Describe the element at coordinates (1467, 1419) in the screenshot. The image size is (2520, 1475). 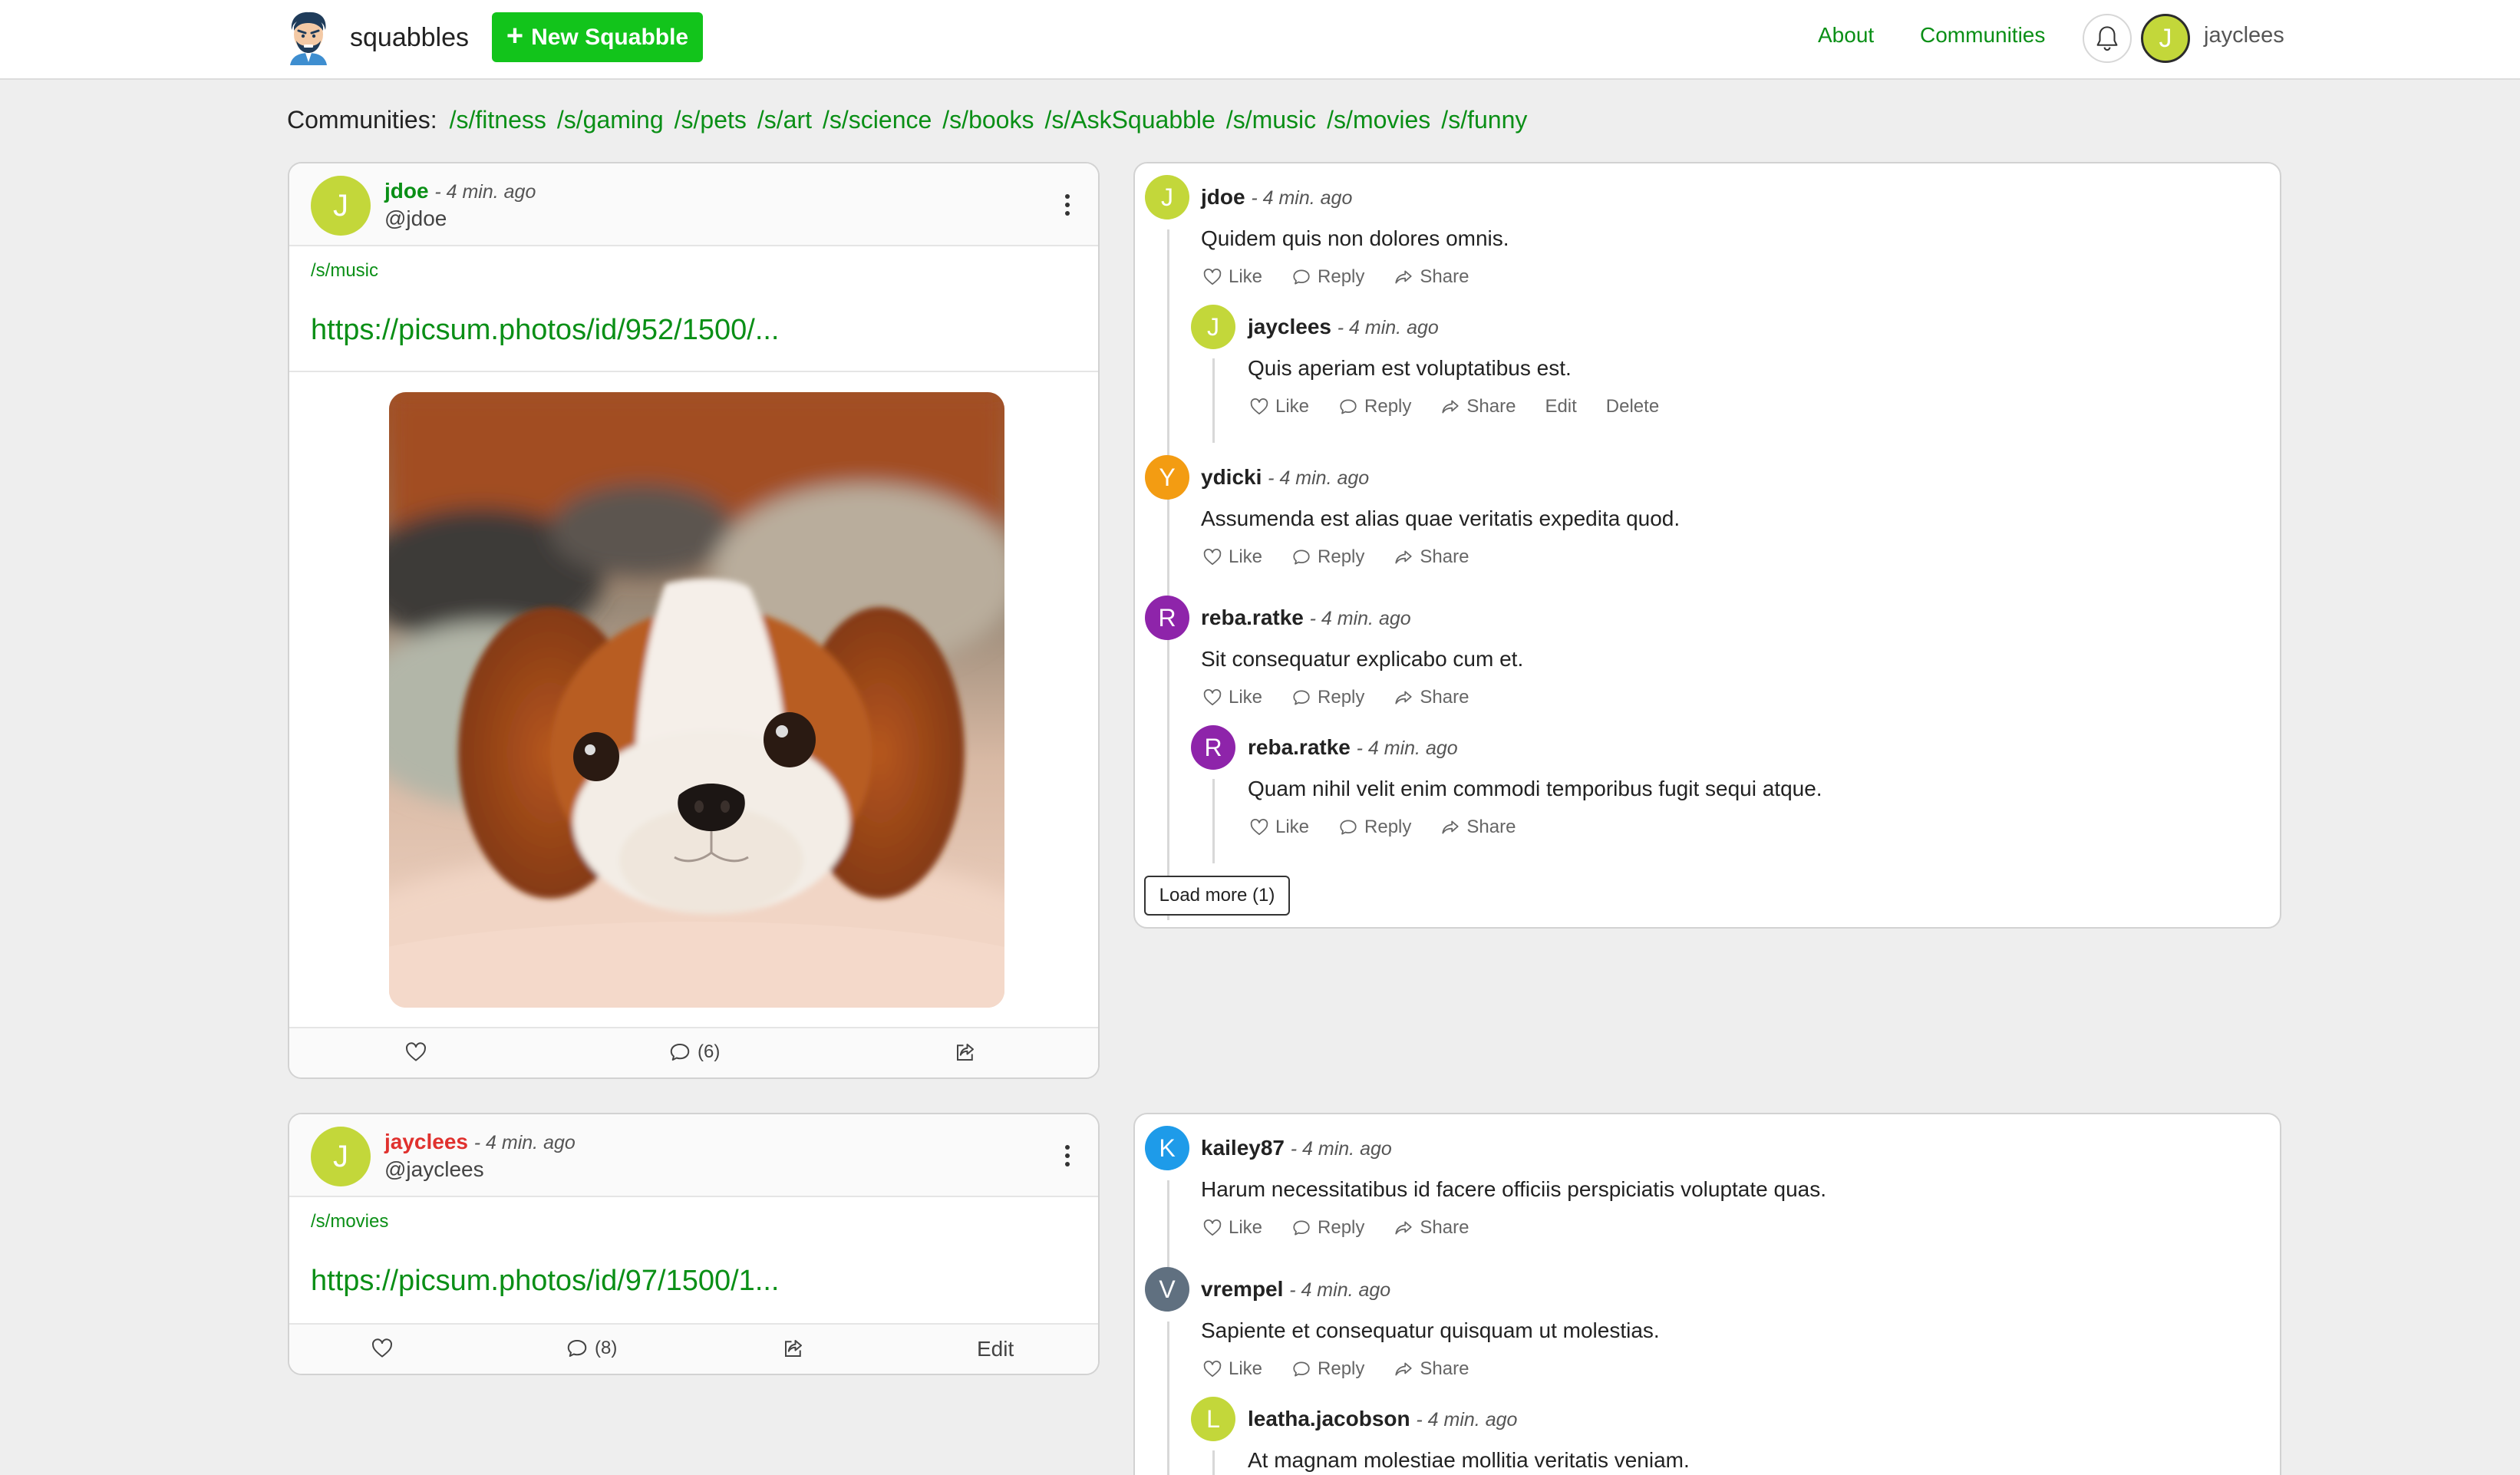
I see `reply-time: - 4 min. ago` at that location.